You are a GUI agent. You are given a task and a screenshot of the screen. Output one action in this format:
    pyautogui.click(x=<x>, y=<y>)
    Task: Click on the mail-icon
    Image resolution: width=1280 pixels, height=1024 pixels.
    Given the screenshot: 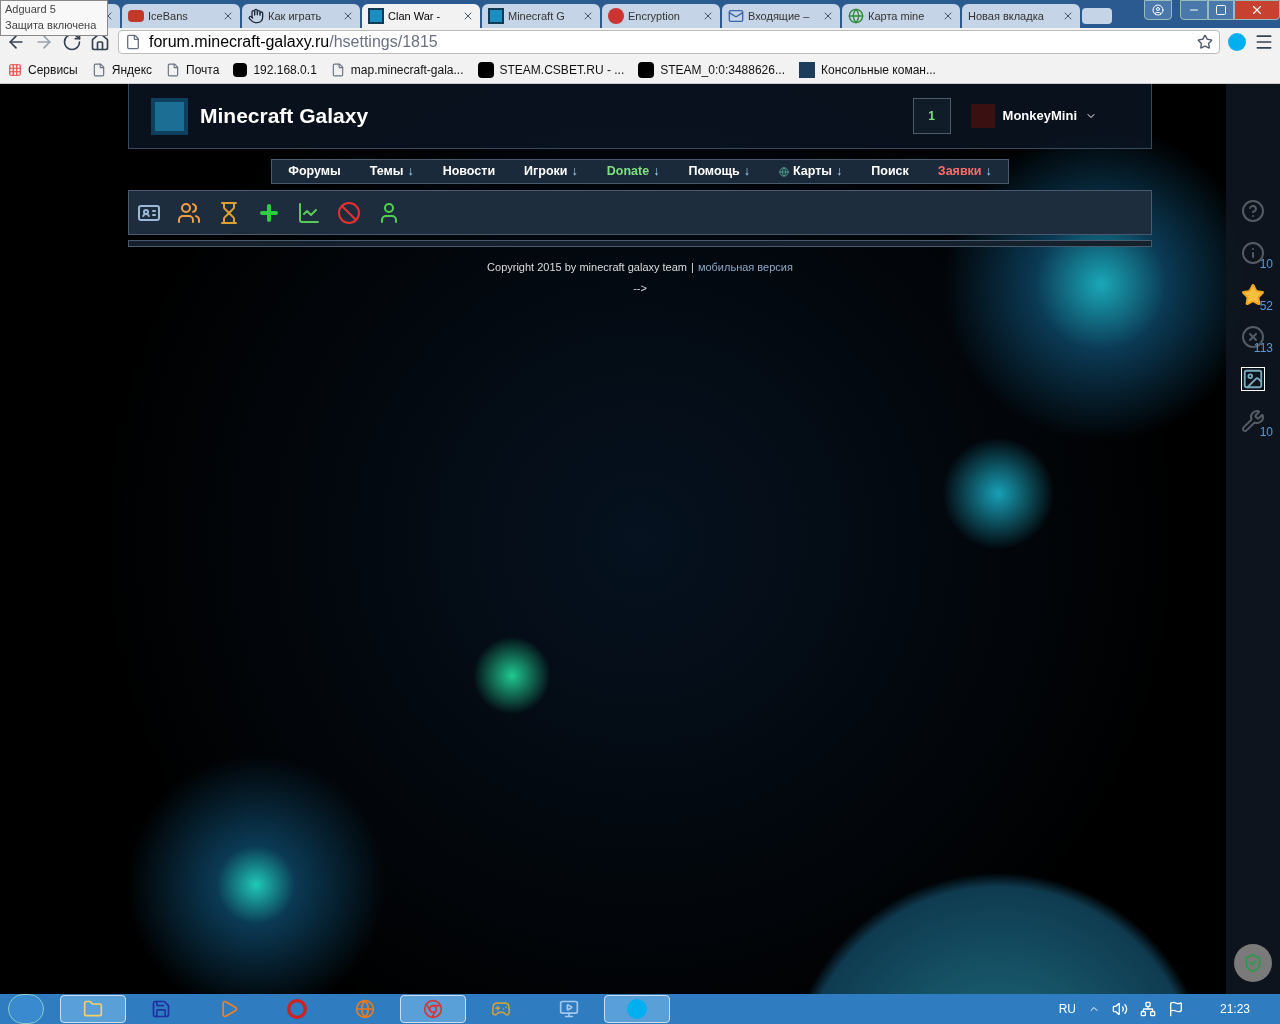 What is the action you would take?
    pyautogui.click(x=736, y=16)
    